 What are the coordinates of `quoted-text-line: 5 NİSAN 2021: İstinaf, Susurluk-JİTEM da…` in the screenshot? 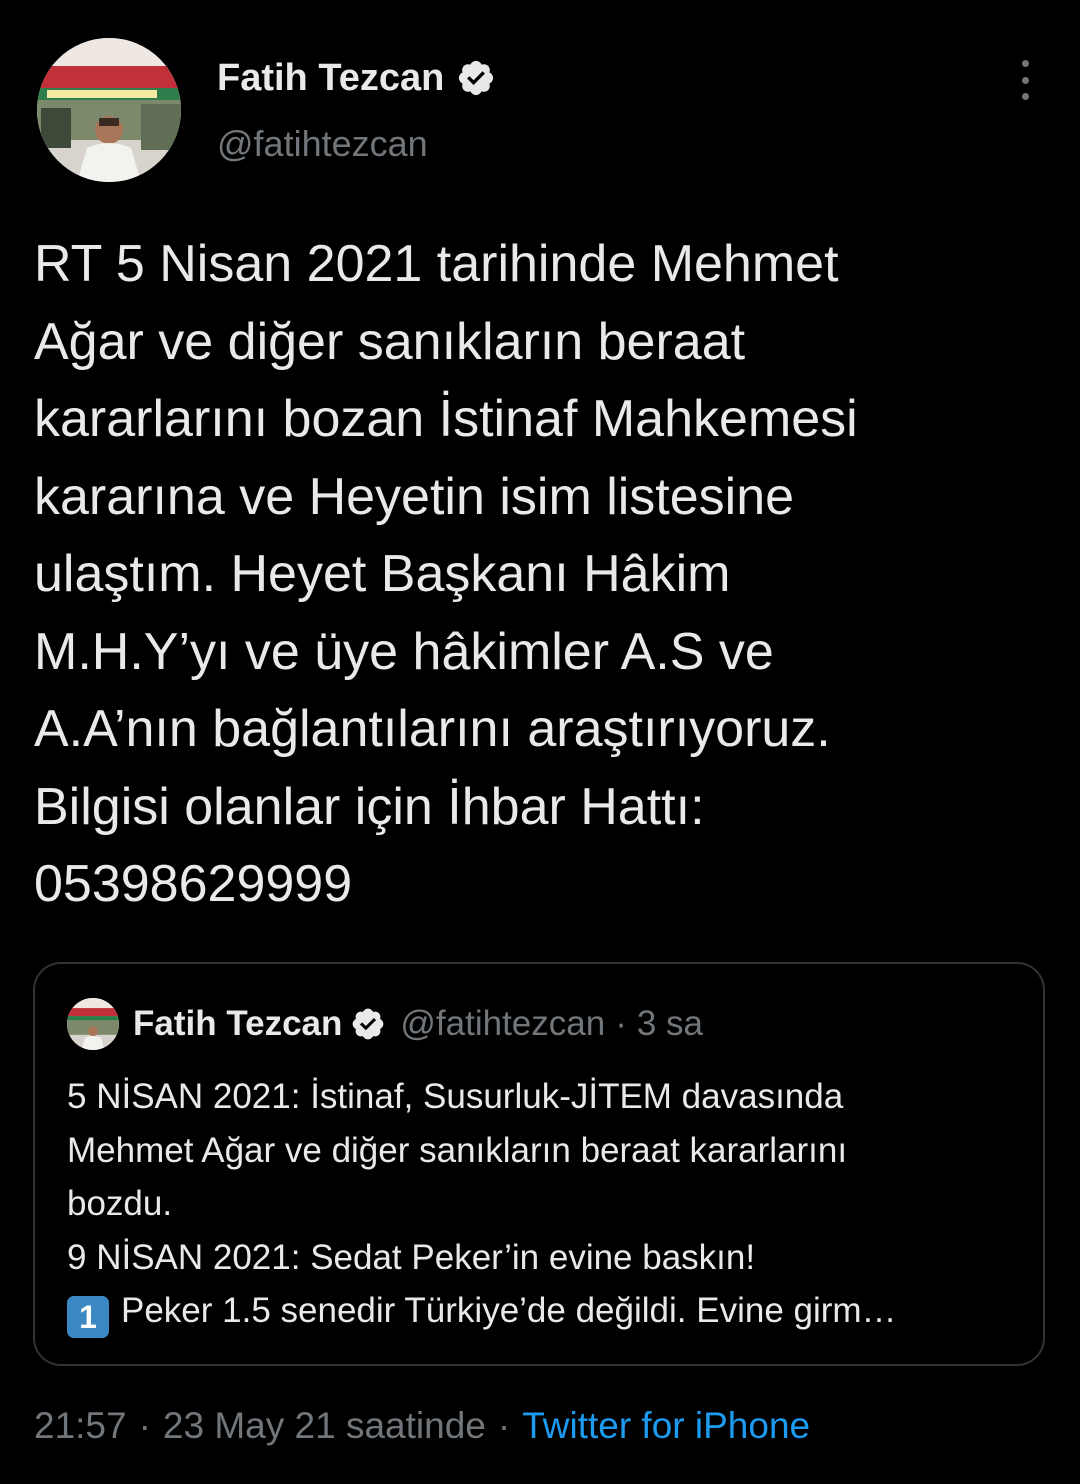 It's located at (455, 1096).